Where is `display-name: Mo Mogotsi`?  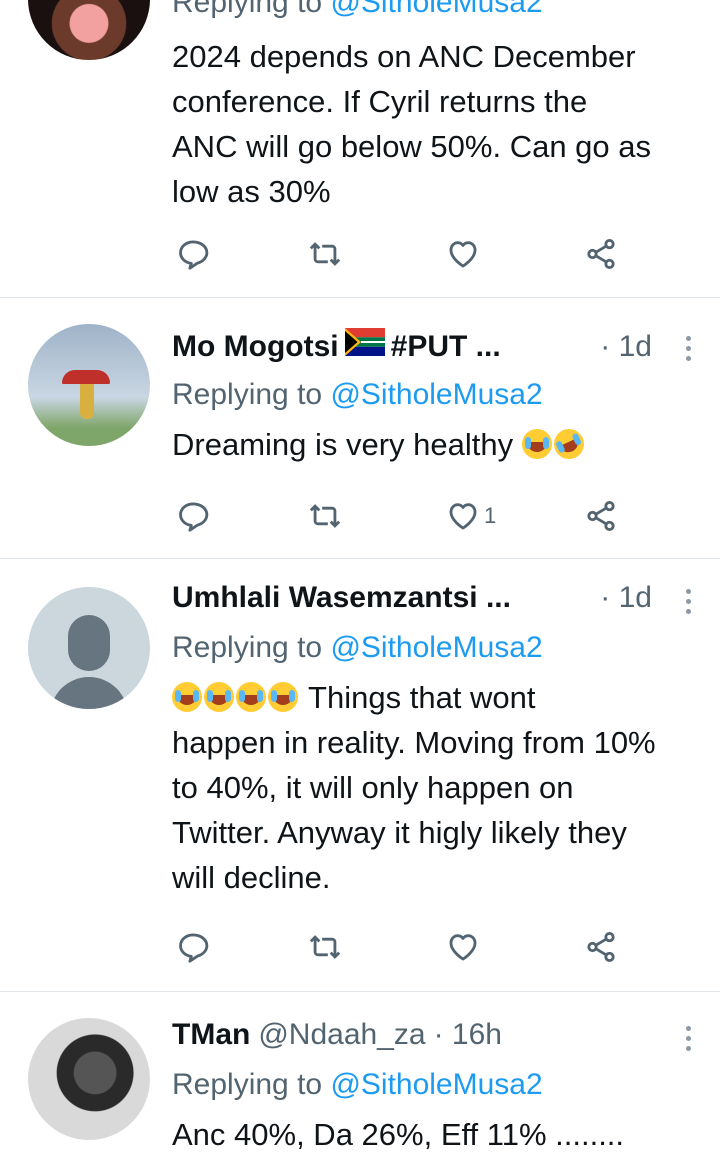
display-name: Mo Mogotsi is located at coordinates (255, 347).